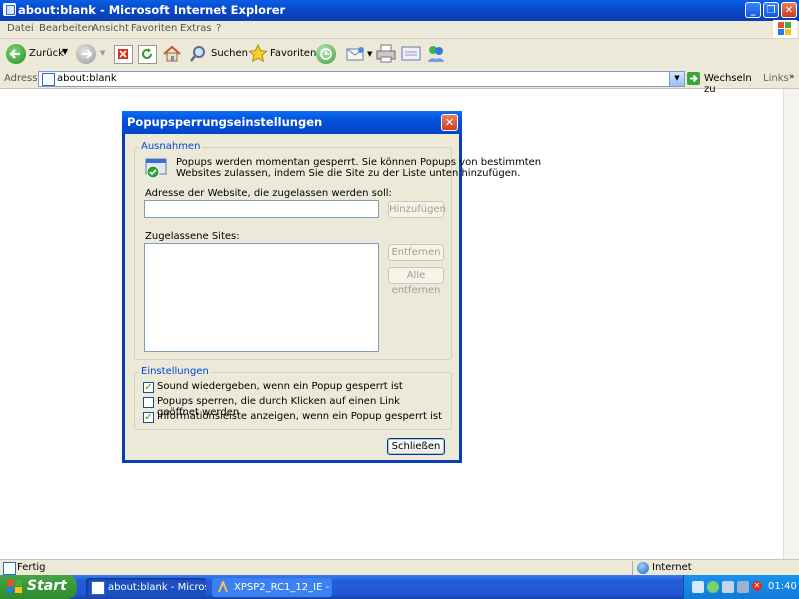 The width and height of the screenshot is (799, 599). What do you see at coordinates (782, 586) in the screenshot?
I see `clock: 01:40` at bounding box center [782, 586].